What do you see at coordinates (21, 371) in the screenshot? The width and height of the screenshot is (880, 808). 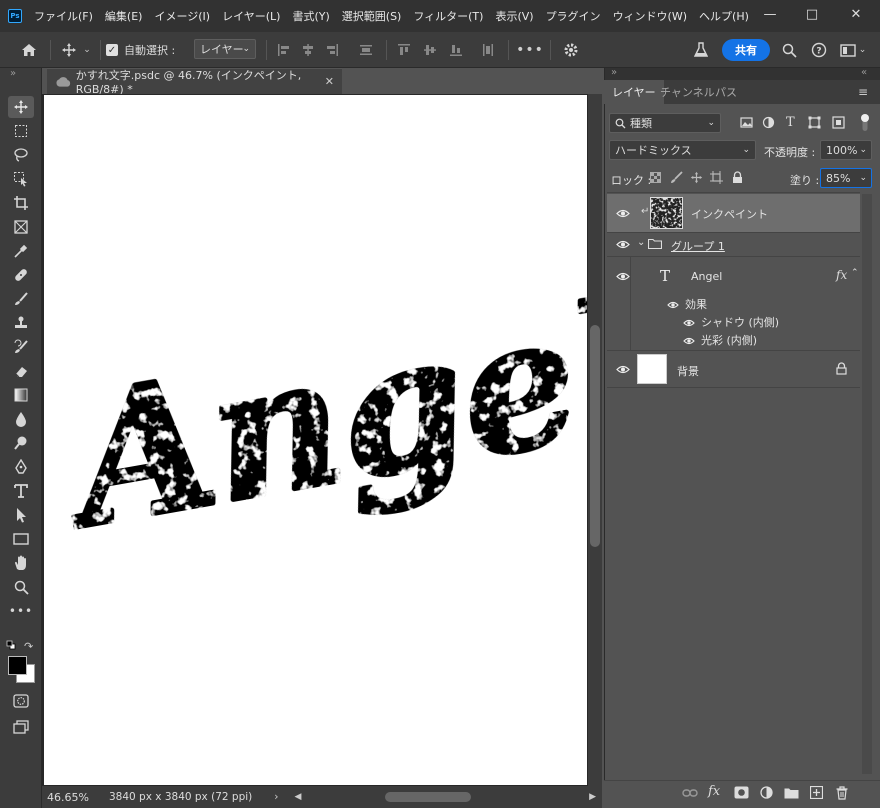 I see `eraser-tool-icon` at bounding box center [21, 371].